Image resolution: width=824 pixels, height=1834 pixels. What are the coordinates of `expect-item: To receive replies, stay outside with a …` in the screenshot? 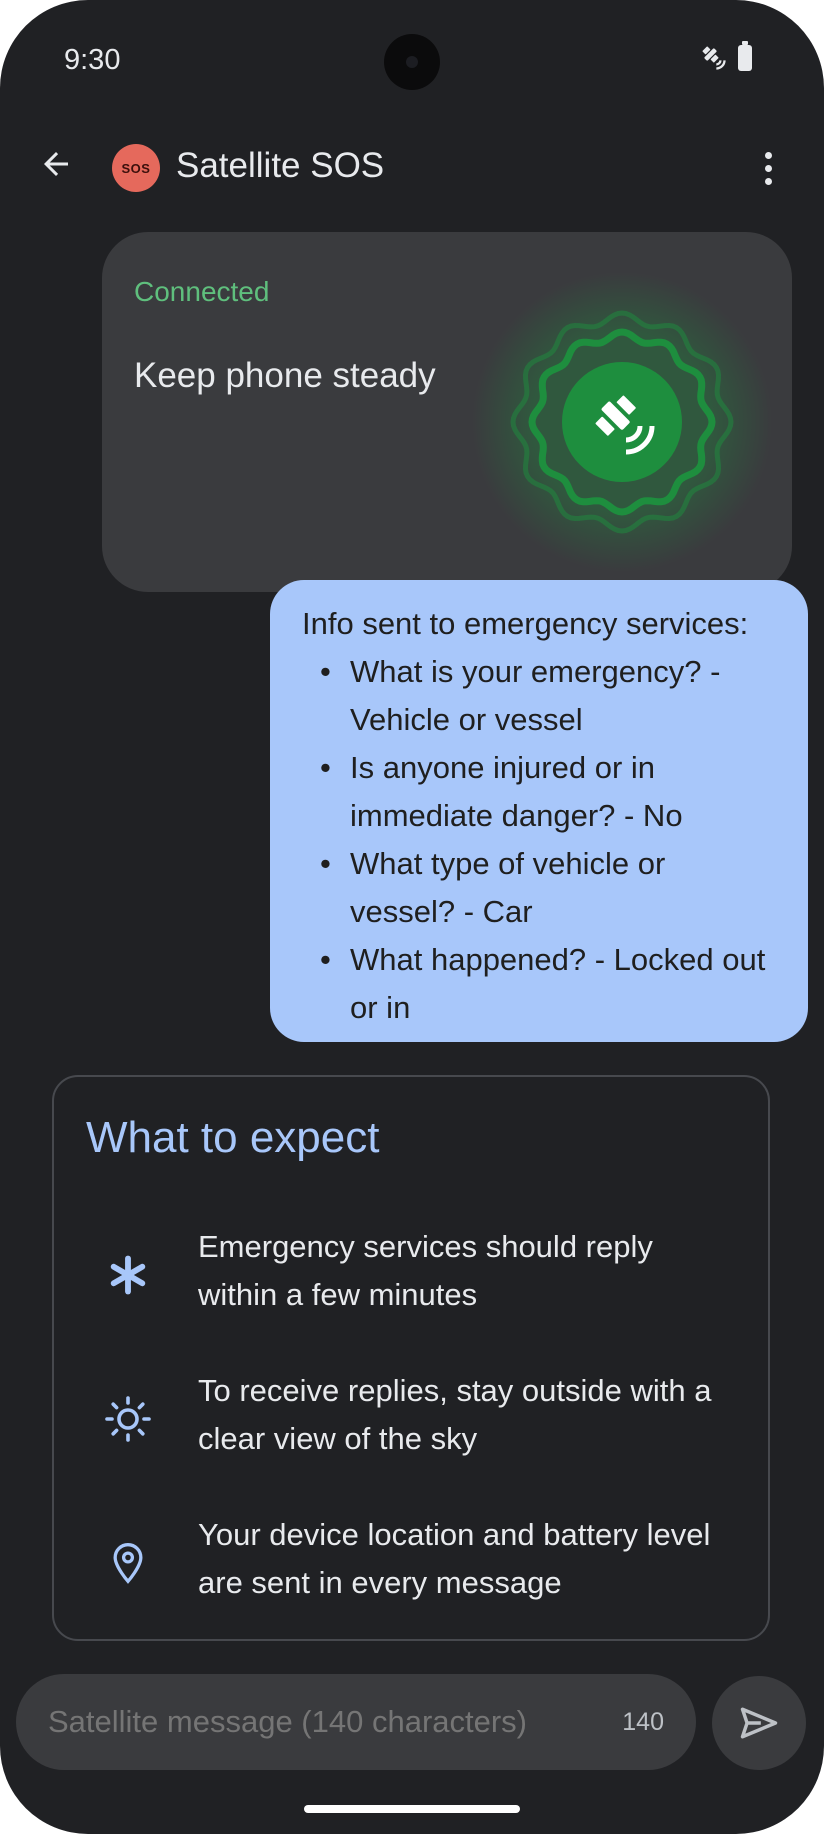 It's located at (411, 1417).